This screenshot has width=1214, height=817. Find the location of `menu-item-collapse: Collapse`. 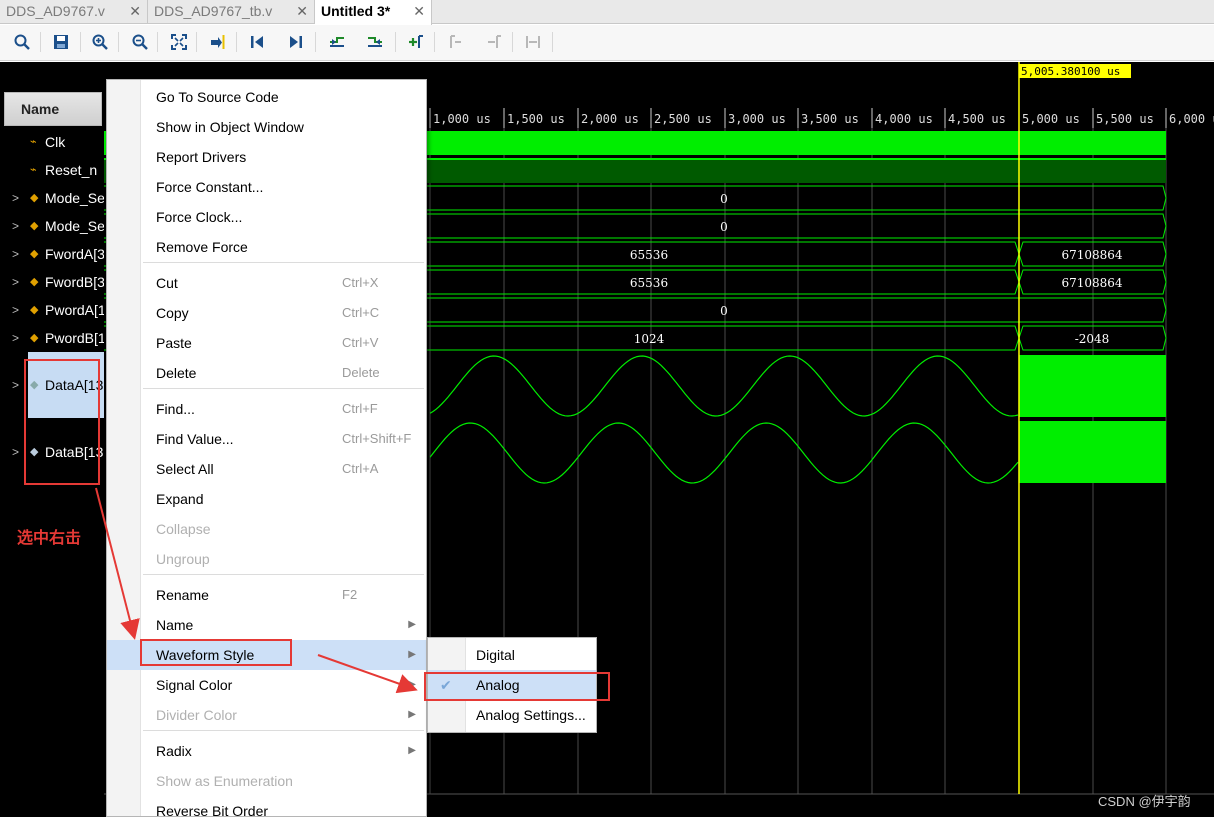

menu-item-collapse: Collapse is located at coordinates (183, 529).